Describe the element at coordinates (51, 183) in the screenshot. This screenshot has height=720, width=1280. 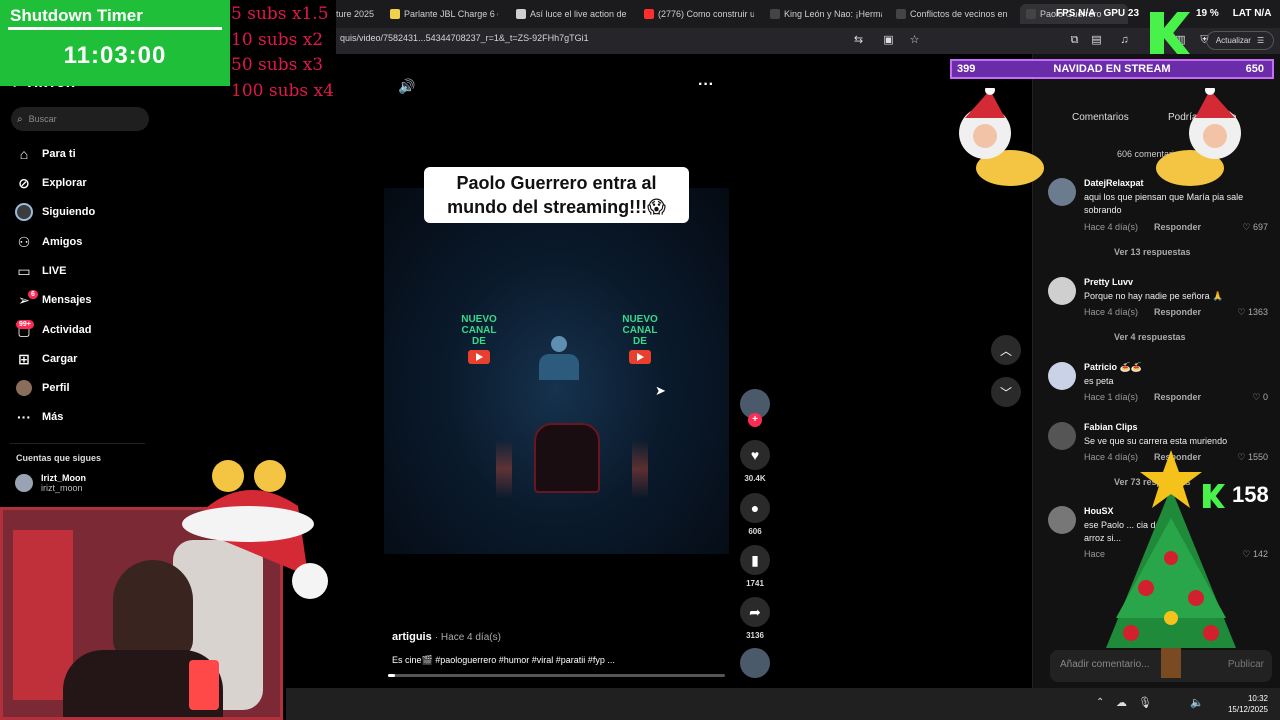
I see `sidebar-item-explore: ⊘ Explorar` at that location.